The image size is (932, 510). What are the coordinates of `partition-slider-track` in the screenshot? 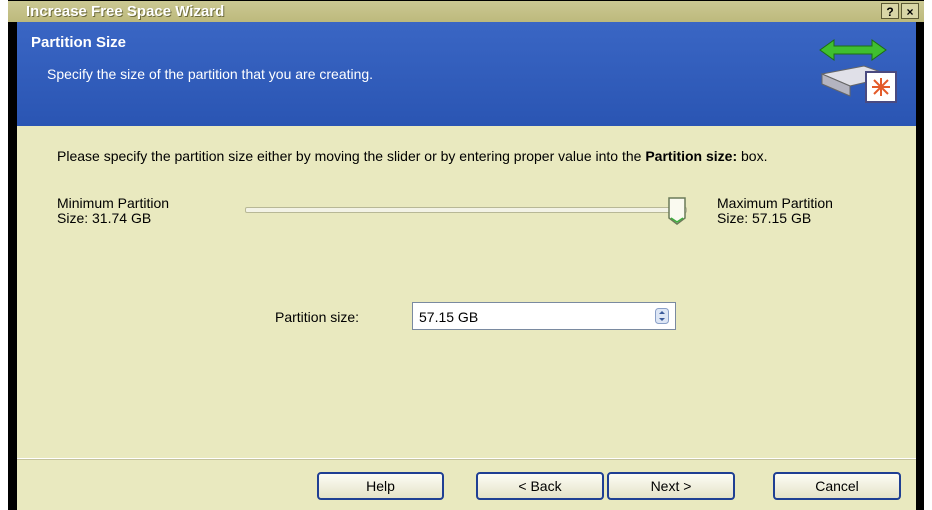 It's located at (466, 210).